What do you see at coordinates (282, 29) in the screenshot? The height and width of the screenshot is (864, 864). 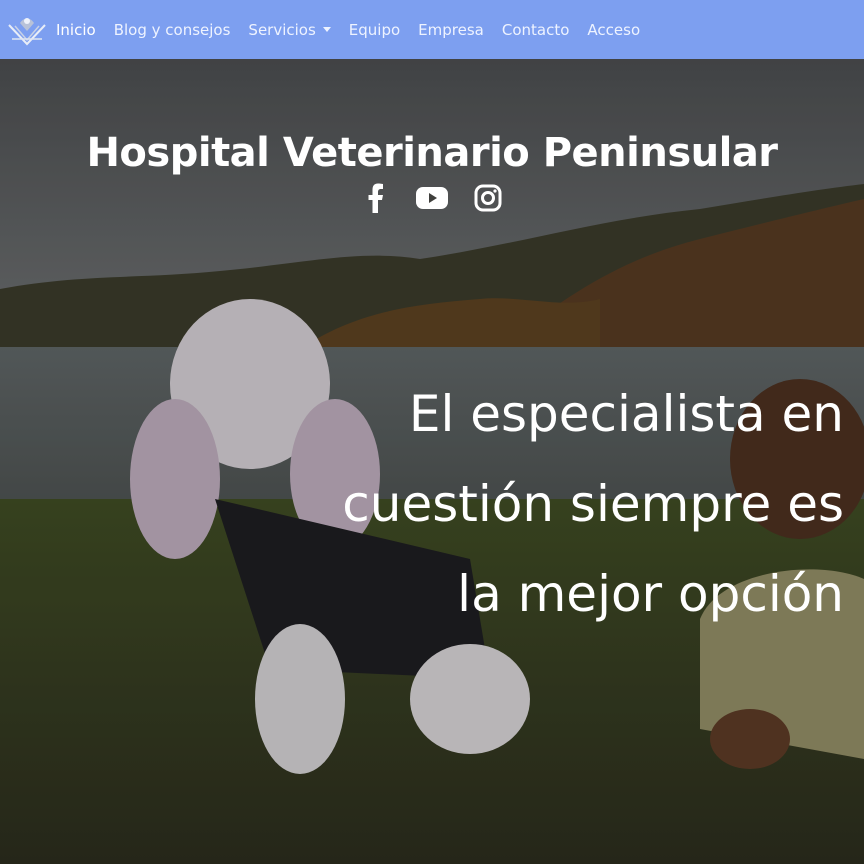 I see `nav-item-servicios-label: Servicios` at bounding box center [282, 29].